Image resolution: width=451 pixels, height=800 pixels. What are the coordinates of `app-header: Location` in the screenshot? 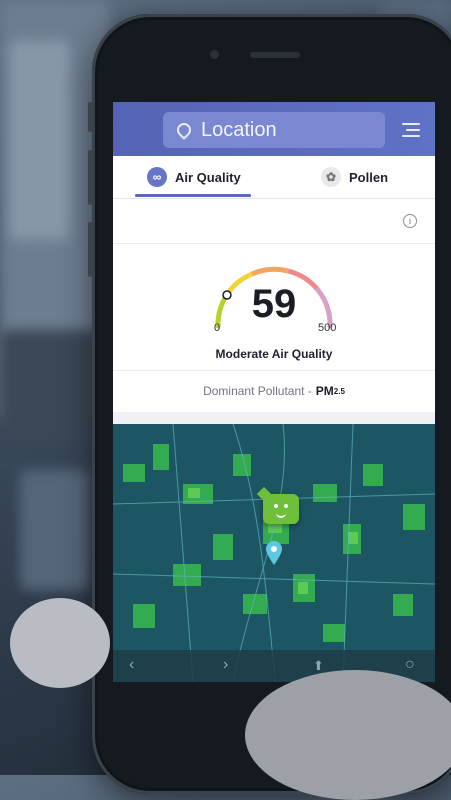 It's located at (274, 129).